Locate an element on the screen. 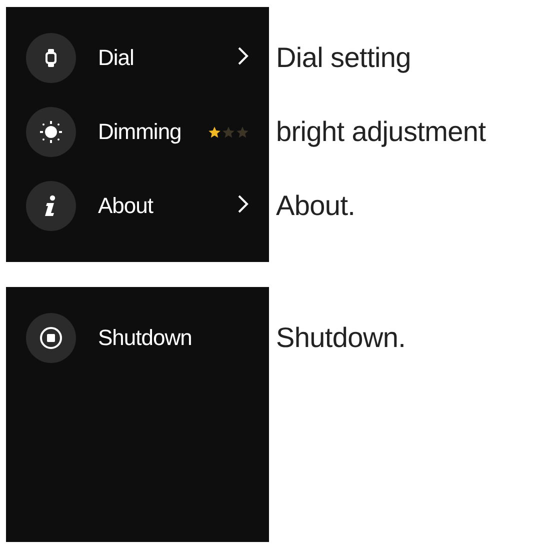  menu-item-label: Dial is located at coordinates (167, 58).